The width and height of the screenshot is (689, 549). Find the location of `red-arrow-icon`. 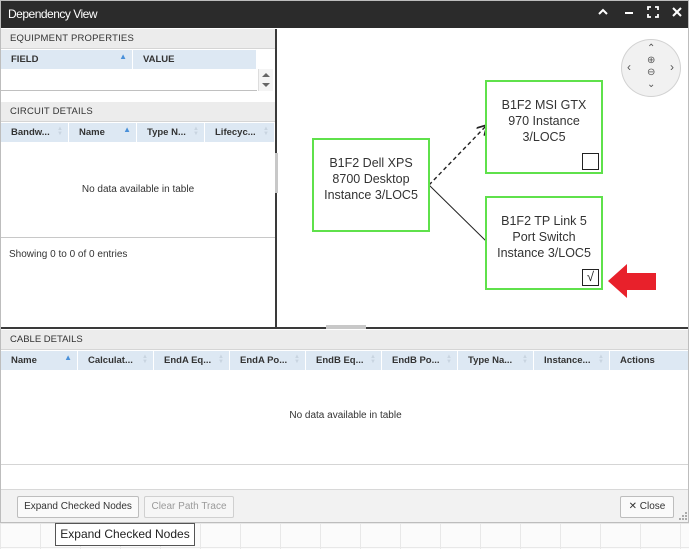

red-arrow-icon is located at coordinates (632, 281).